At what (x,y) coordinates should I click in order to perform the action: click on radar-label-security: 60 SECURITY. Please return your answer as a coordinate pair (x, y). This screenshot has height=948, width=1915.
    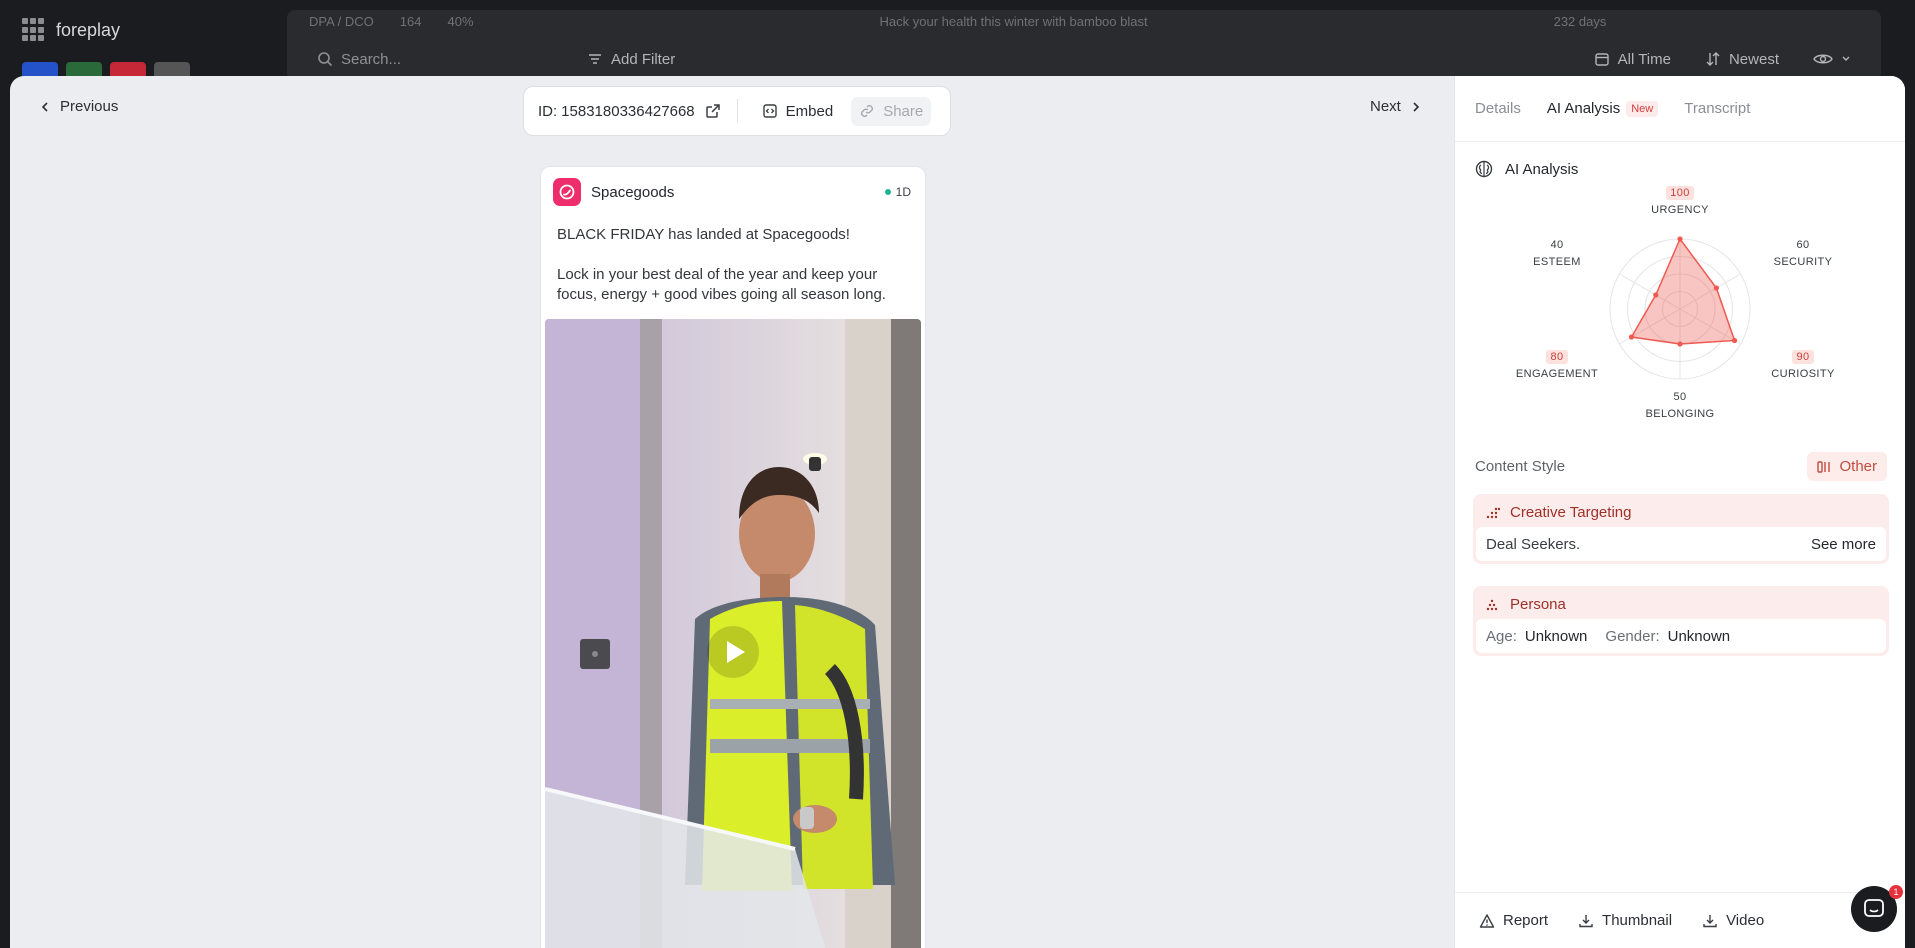
    Looking at the image, I should click on (1803, 253).